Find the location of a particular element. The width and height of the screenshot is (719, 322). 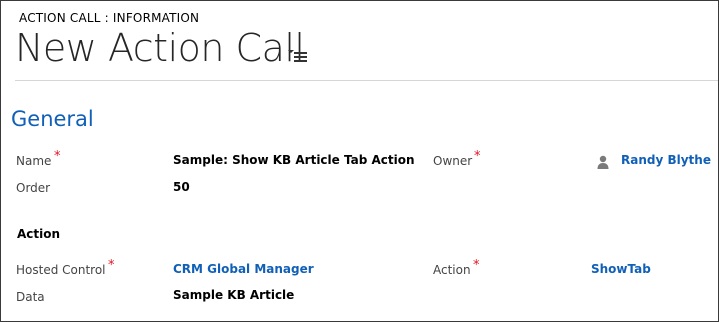

dropdown-list-icon is located at coordinates (298, 55).